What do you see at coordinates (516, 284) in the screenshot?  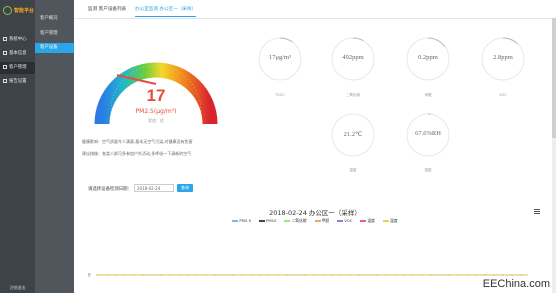 I see `watermark: EEChina.com` at bounding box center [516, 284].